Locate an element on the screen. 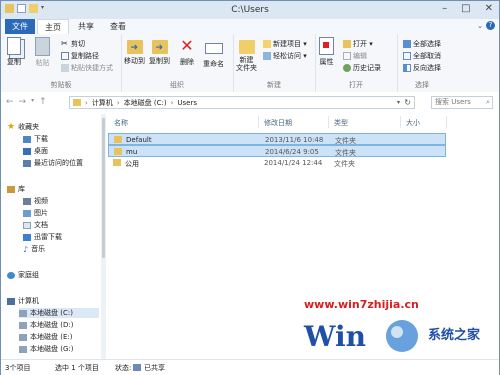 The image size is (500, 375). recent-places-icon is located at coordinates (27, 163).